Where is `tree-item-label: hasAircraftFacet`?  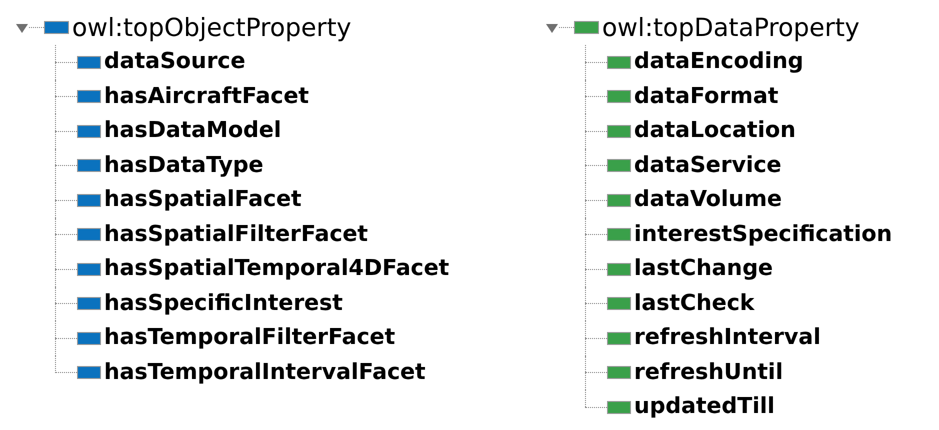
tree-item-label: hasAircraftFacet is located at coordinates (206, 97).